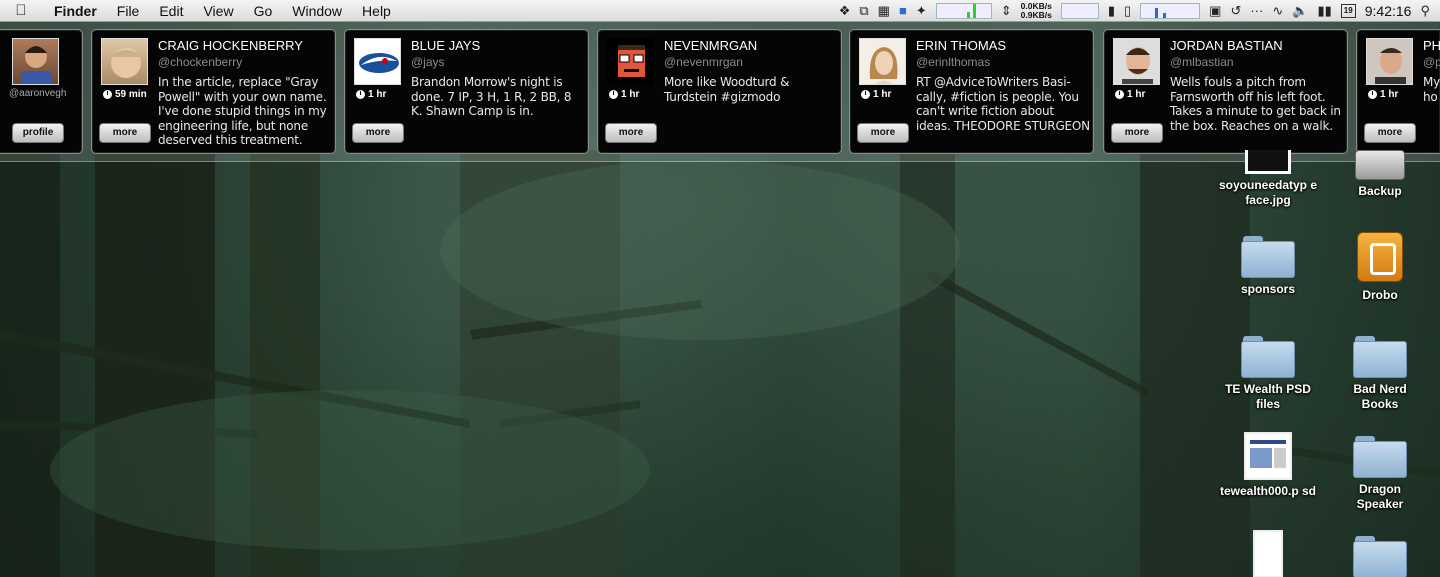 The image size is (1440, 577). I want to click on menu-go: Go, so click(263, 11).